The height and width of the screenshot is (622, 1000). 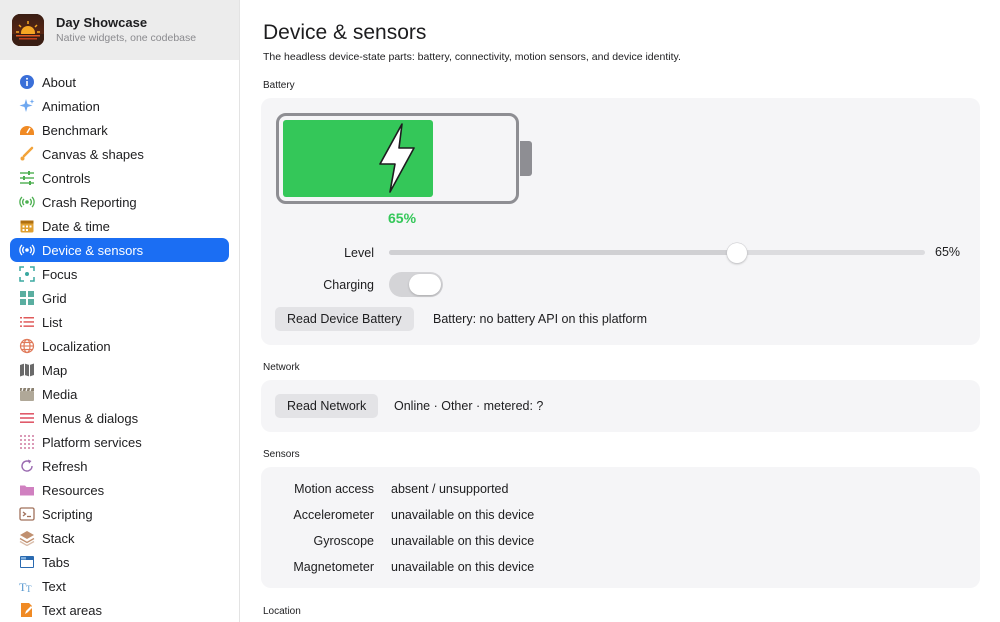 I want to click on sidebar-item-localization: Localization, so click(x=119, y=346).